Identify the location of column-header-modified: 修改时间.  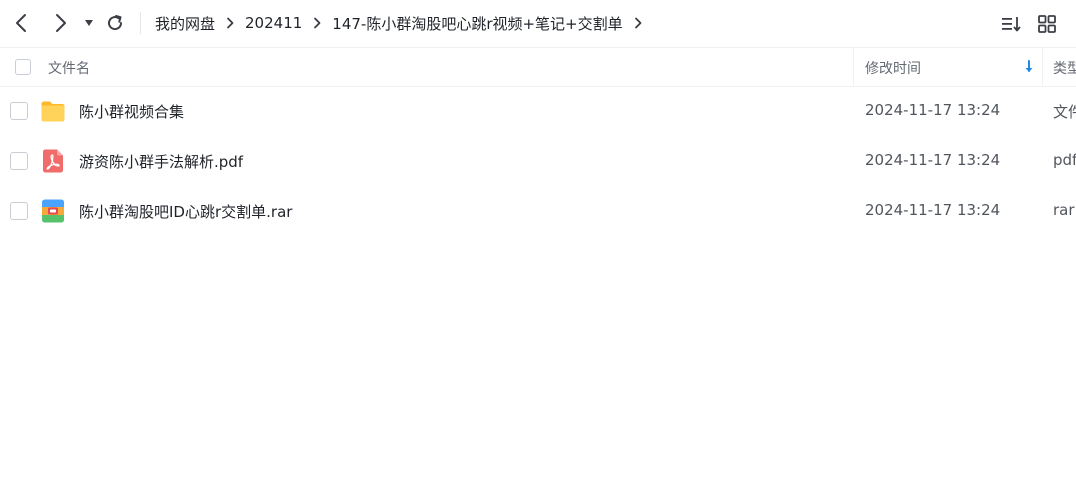
(893, 68).